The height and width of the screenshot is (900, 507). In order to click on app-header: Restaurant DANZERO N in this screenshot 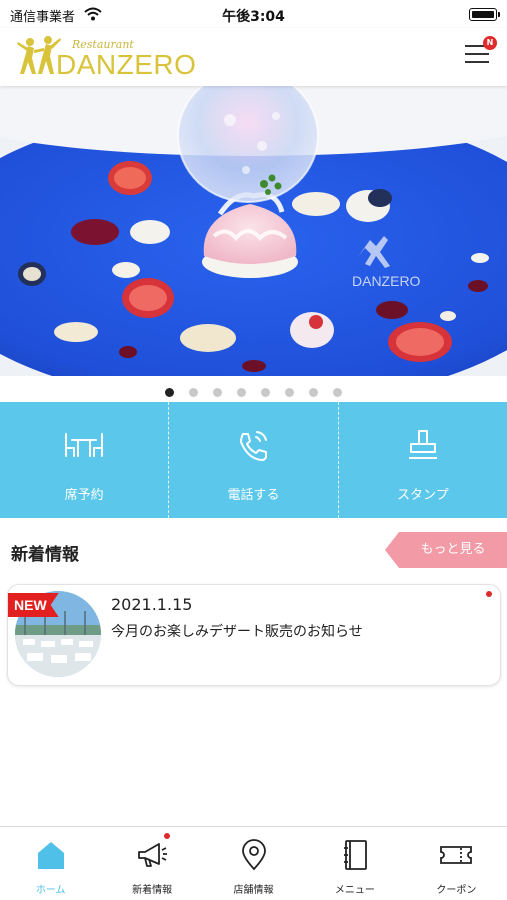, I will do `click(253, 57)`.